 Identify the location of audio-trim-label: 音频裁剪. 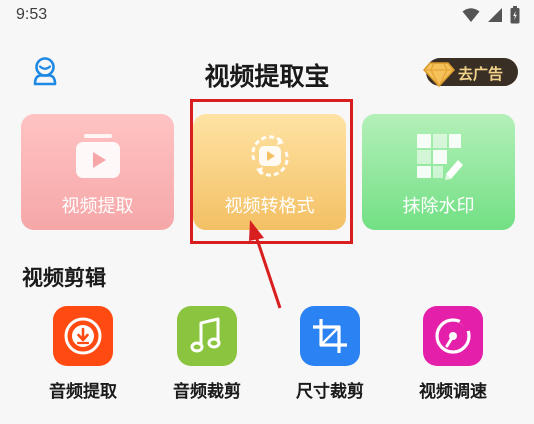
(207, 392).